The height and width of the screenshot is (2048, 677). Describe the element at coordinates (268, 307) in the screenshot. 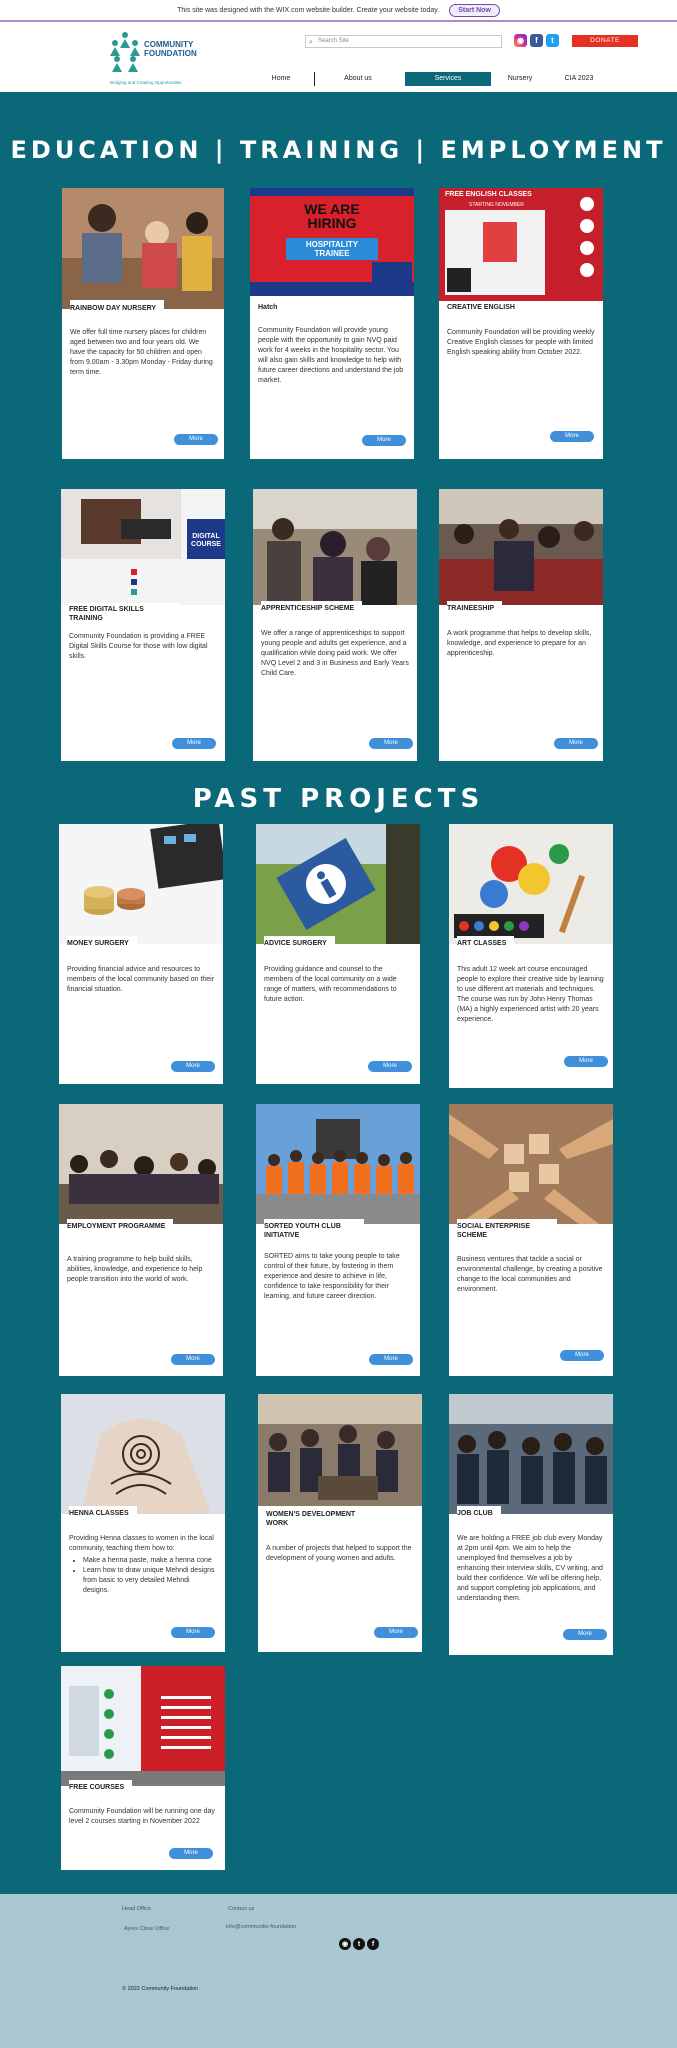

I see `card-title: Hatch` at that location.